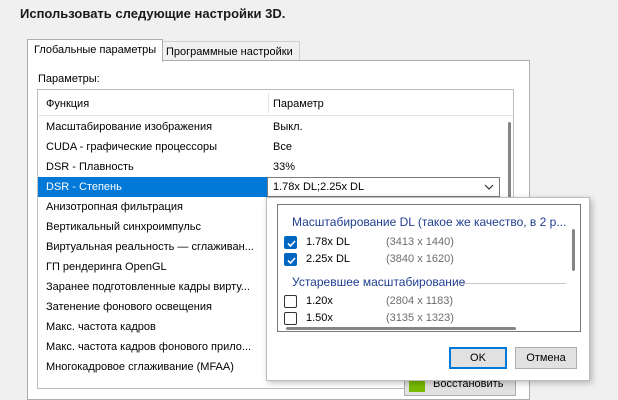 This screenshot has height=400, width=618. What do you see at coordinates (153, 13) in the screenshot?
I see `page-heading: Использовать следующие настройки 3D.` at bounding box center [153, 13].